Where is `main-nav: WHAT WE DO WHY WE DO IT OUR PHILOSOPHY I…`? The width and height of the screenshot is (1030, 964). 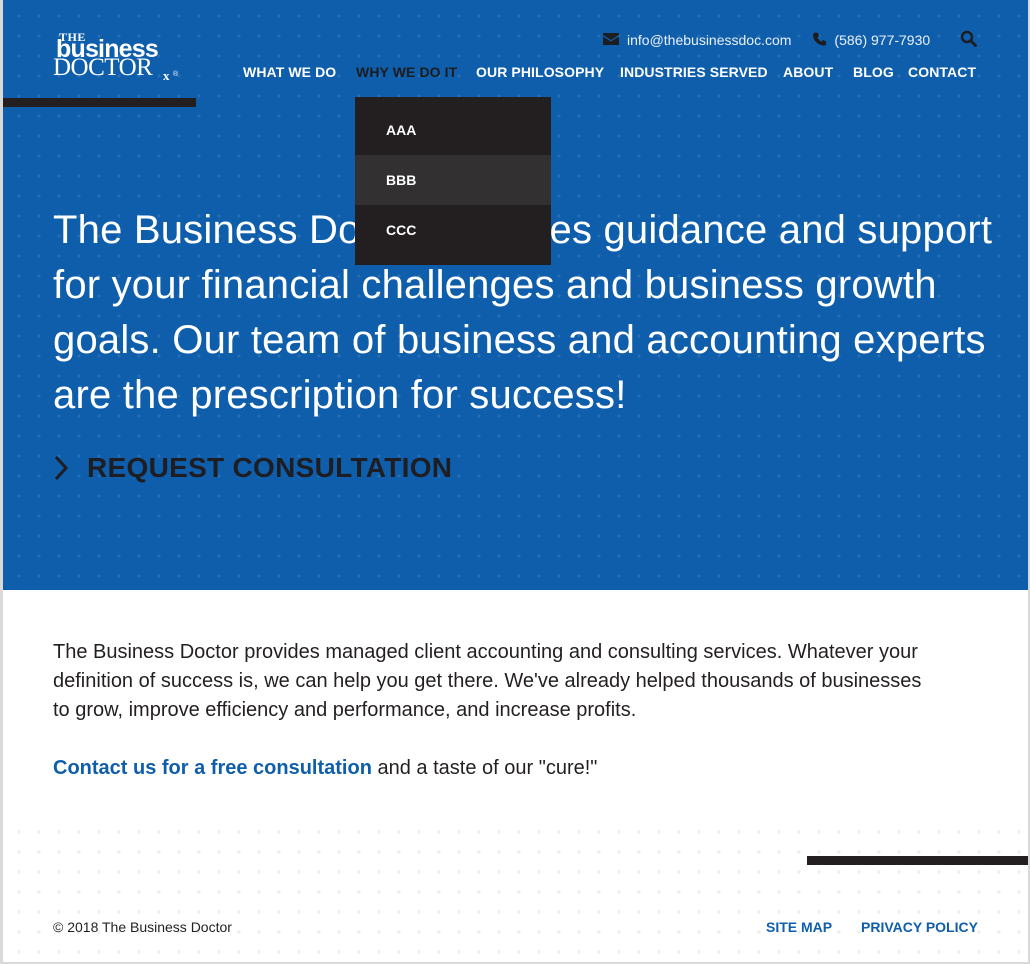 main-nav: WHAT WE DO WHY WE DO IT OUR PHILOSOPHY I… is located at coordinates (515, 73).